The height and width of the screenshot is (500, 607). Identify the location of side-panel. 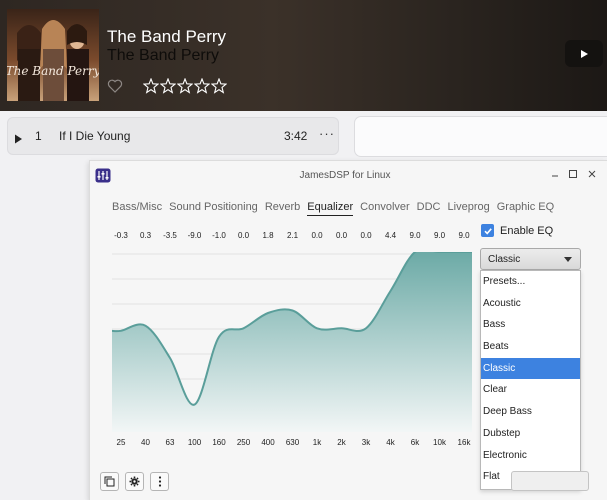
(480, 136).